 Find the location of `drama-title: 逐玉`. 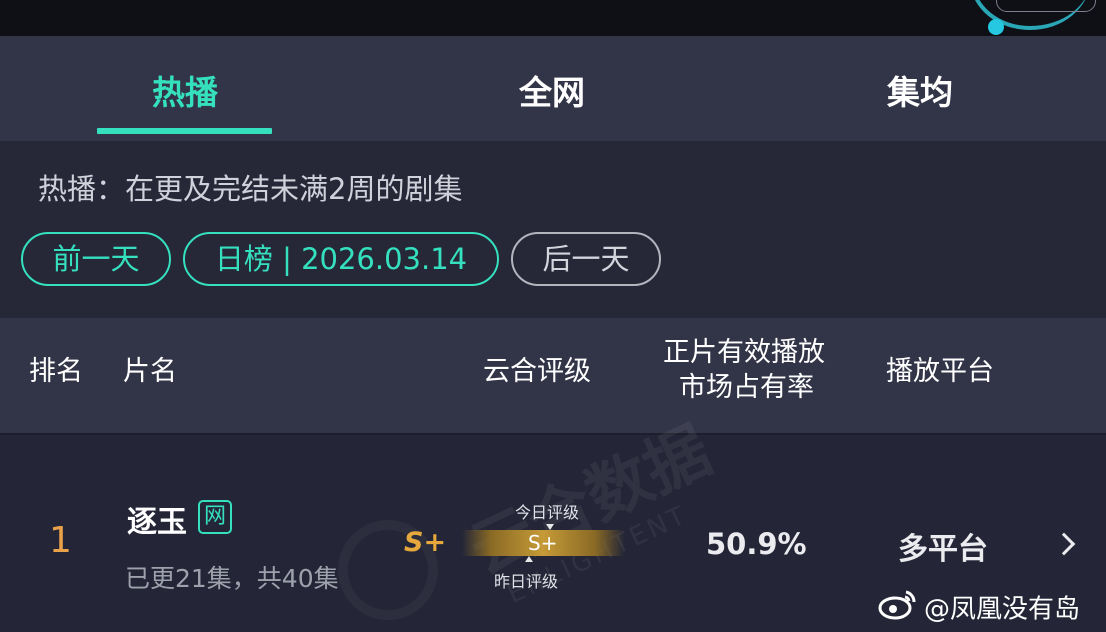

drama-title: 逐玉 is located at coordinates (157, 522).